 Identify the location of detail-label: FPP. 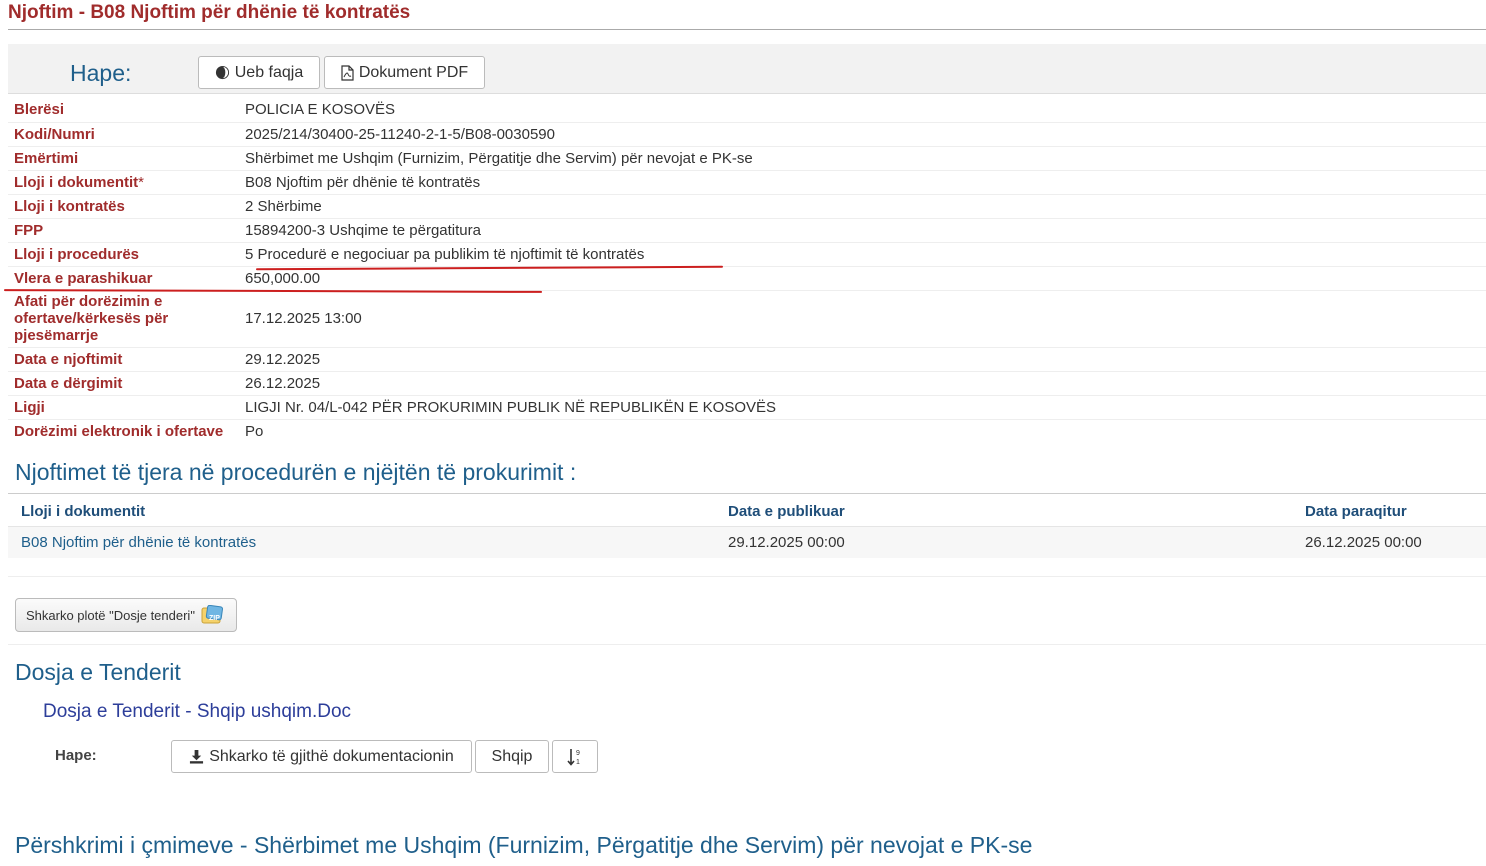
(126, 229).